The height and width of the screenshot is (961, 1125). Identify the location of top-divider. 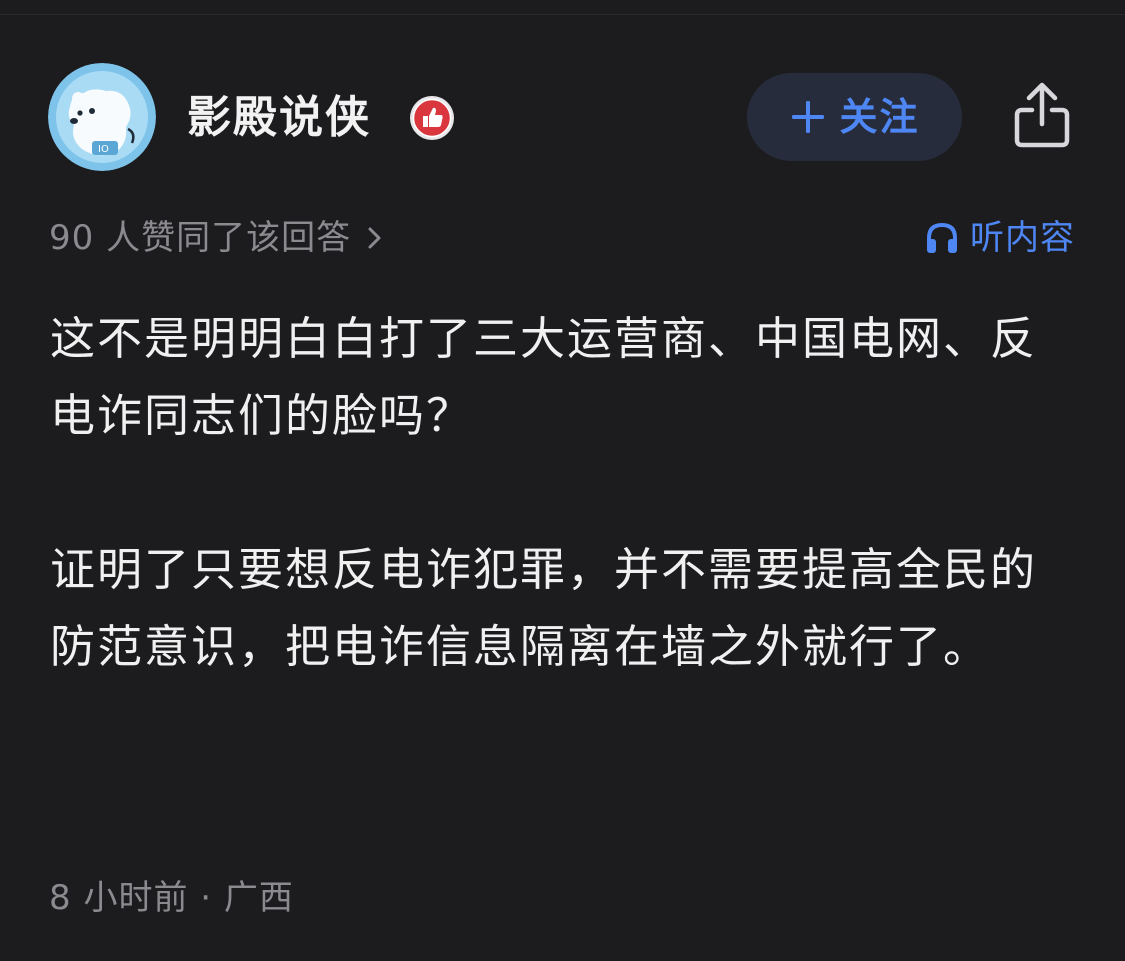
(562, 14).